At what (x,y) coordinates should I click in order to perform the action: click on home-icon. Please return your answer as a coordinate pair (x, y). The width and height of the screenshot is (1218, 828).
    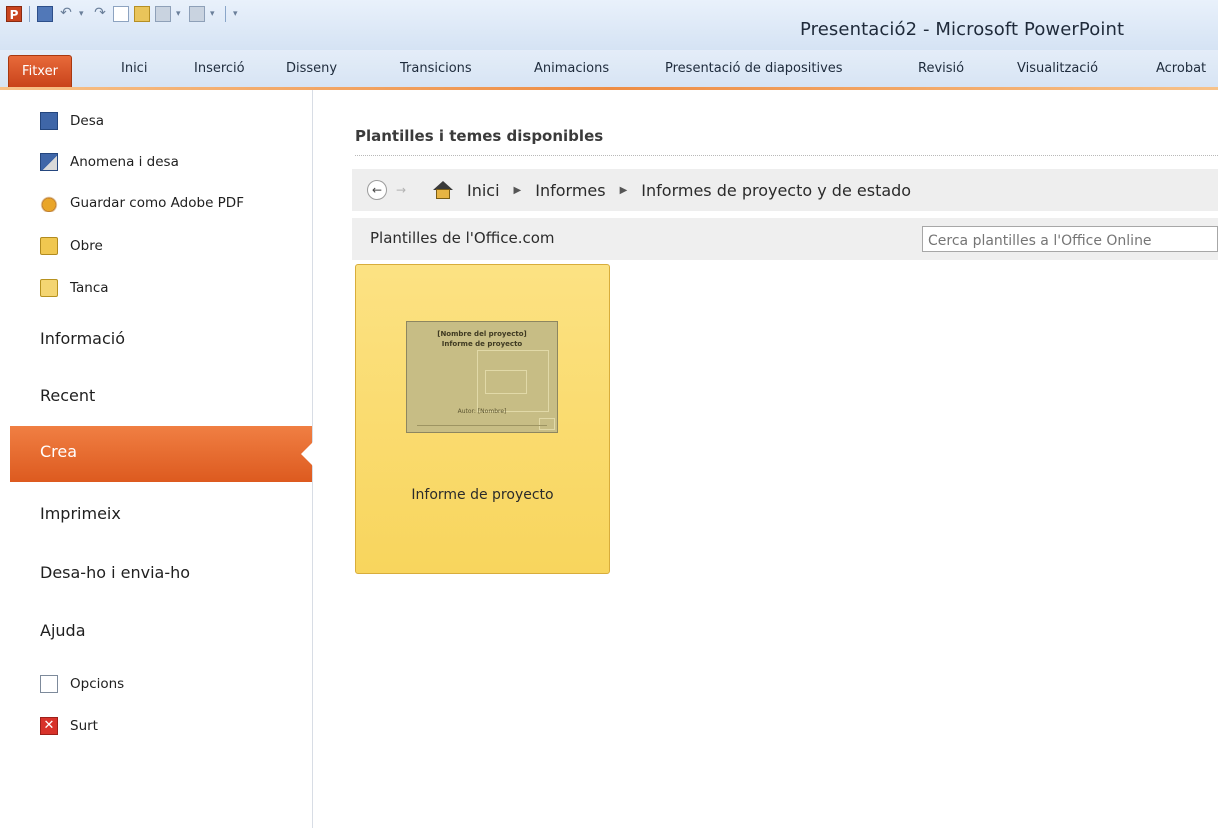
    Looking at the image, I should click on (443, 190).